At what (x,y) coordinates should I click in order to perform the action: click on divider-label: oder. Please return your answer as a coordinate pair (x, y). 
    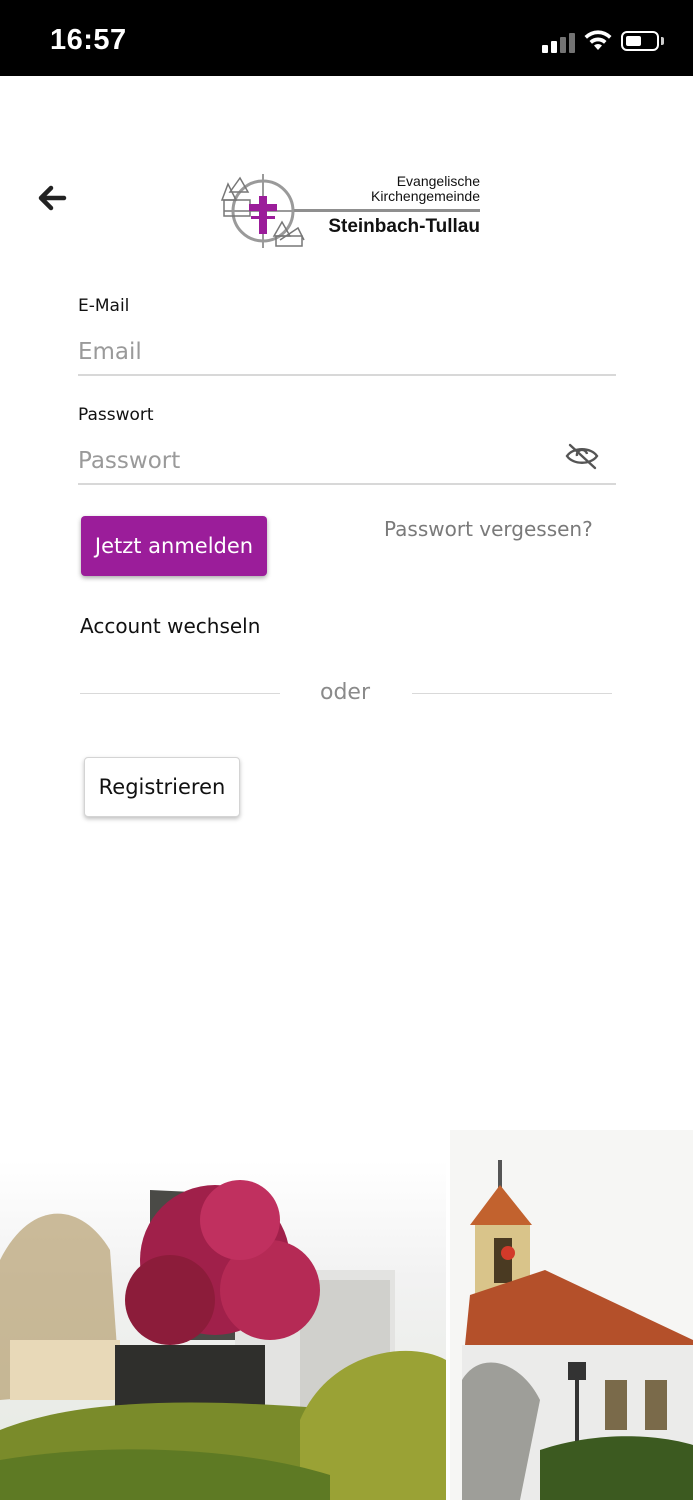
    Looking at the image, I should click on (345, 692).